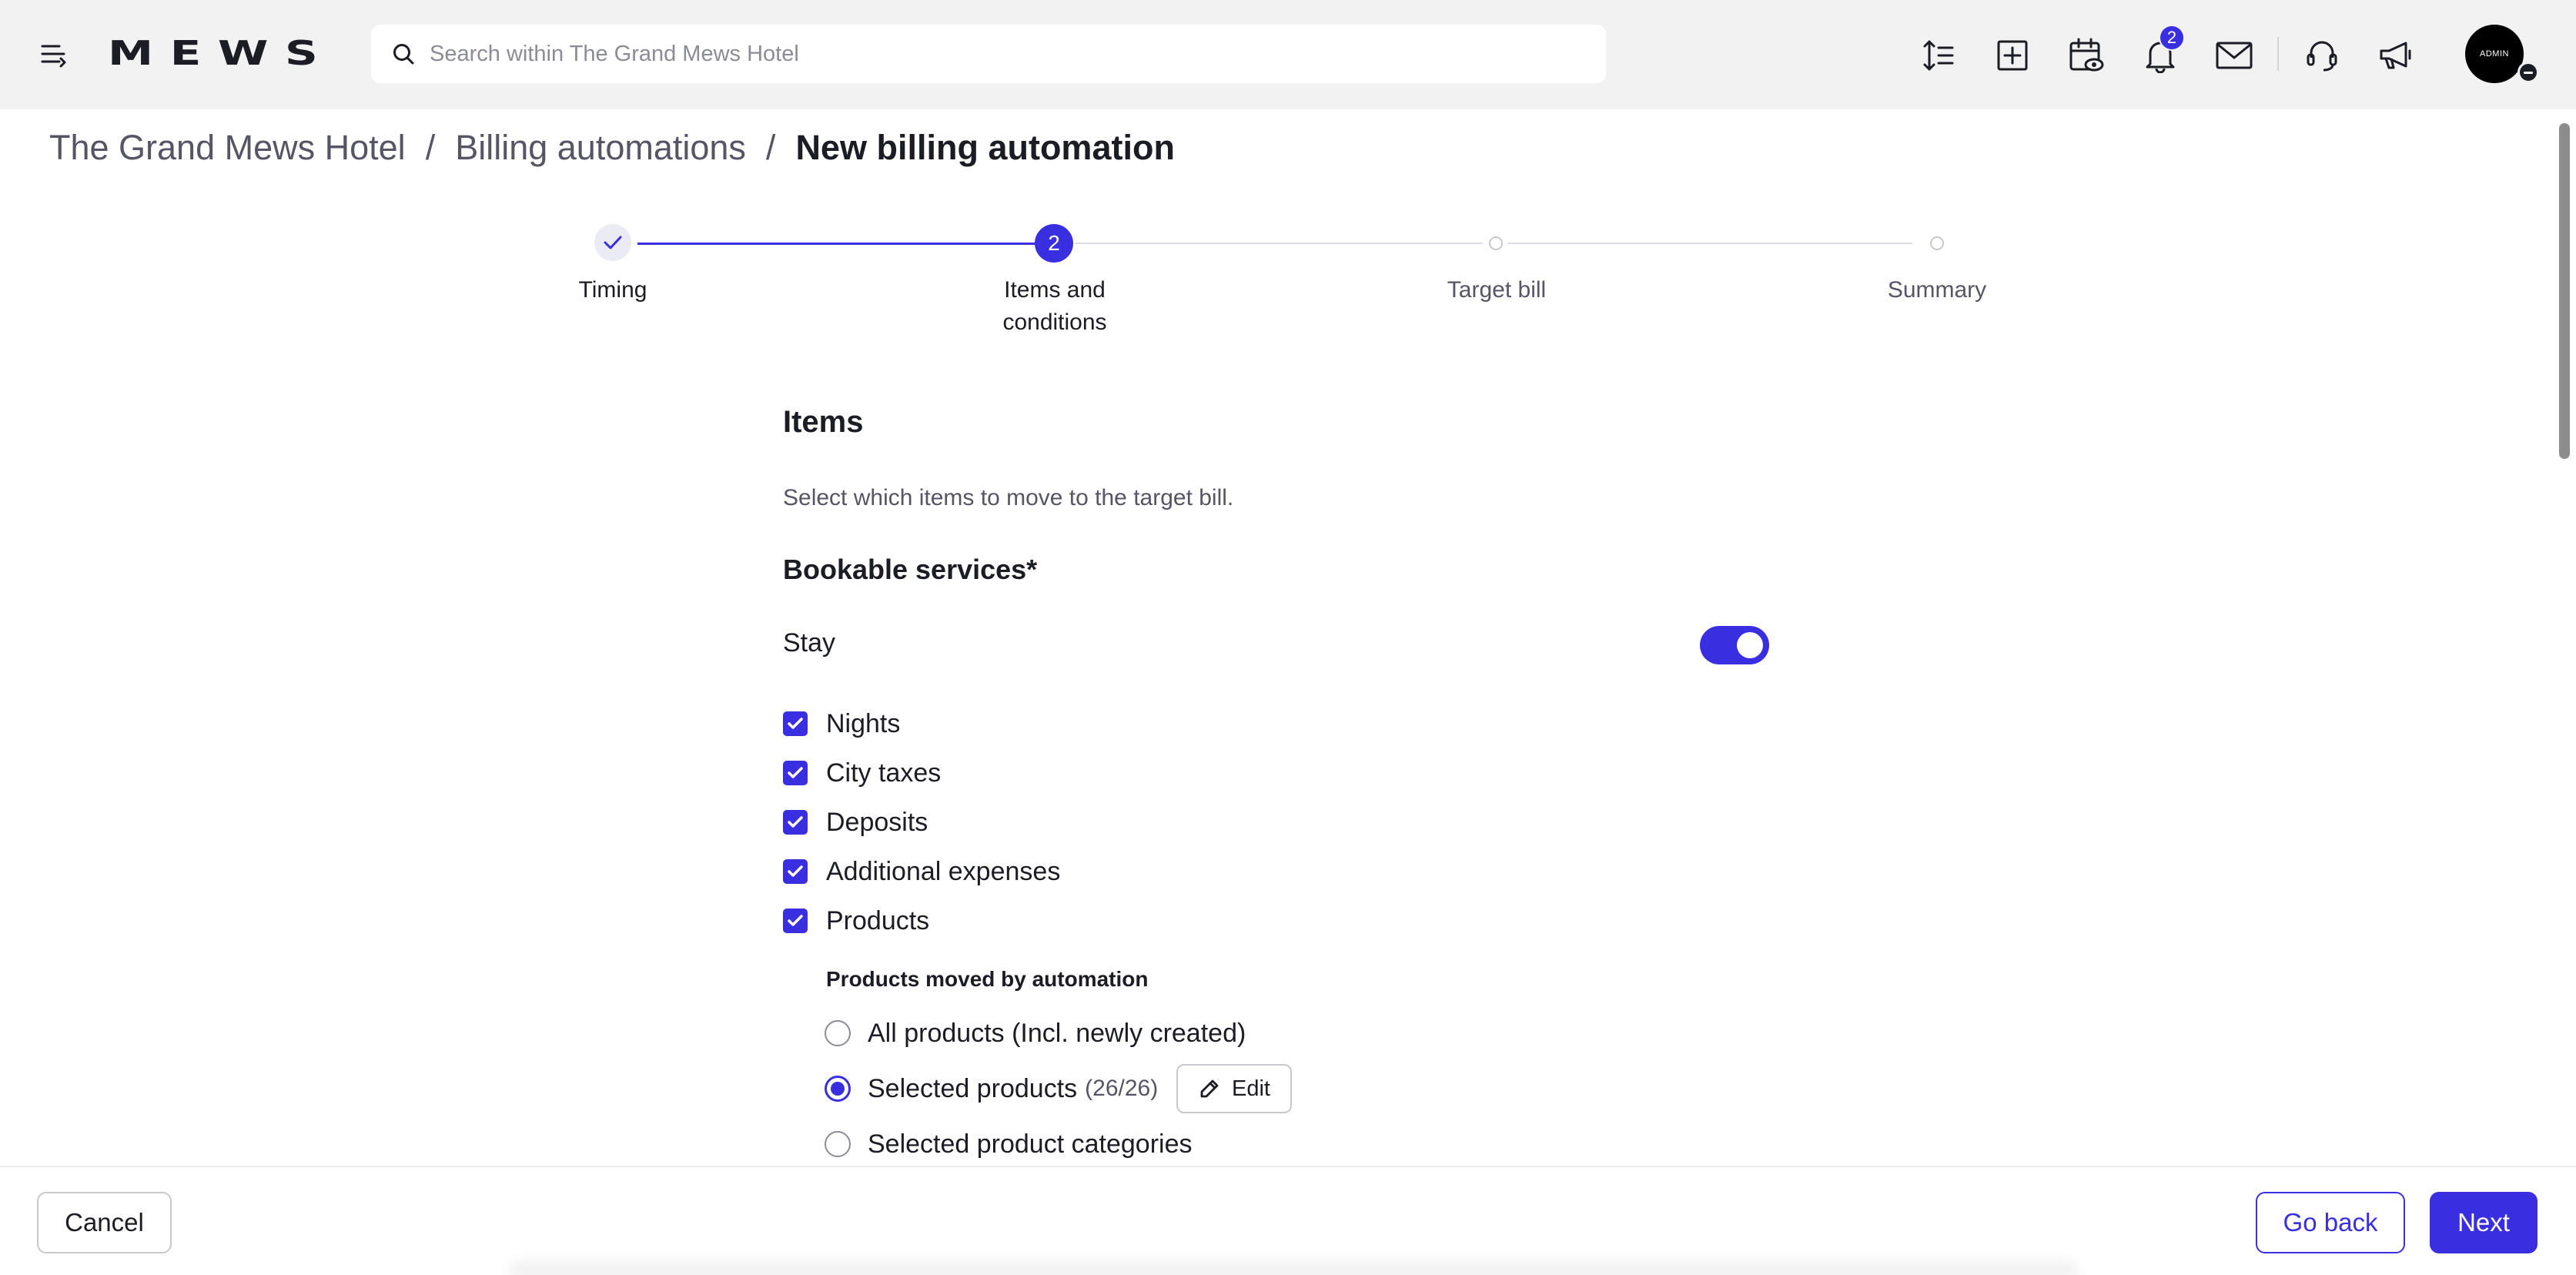 The width and height of the screenshot is (2576, 1275). Describe the element at coordinates (973, 1088) in the screenshot. I see `radio-label: Selected products` at that location.